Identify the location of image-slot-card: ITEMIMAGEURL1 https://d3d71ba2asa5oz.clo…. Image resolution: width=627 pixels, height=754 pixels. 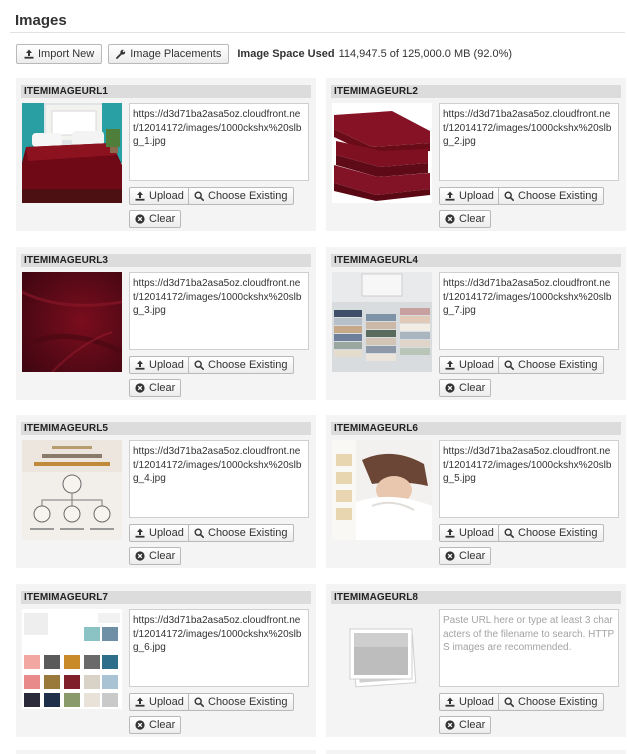
(166, 154).